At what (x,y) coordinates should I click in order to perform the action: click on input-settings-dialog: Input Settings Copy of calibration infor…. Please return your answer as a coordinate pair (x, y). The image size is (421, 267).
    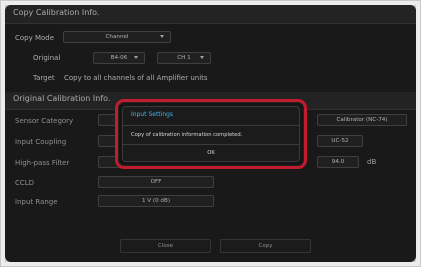
    Looking at the image, I should click on (211, 134).